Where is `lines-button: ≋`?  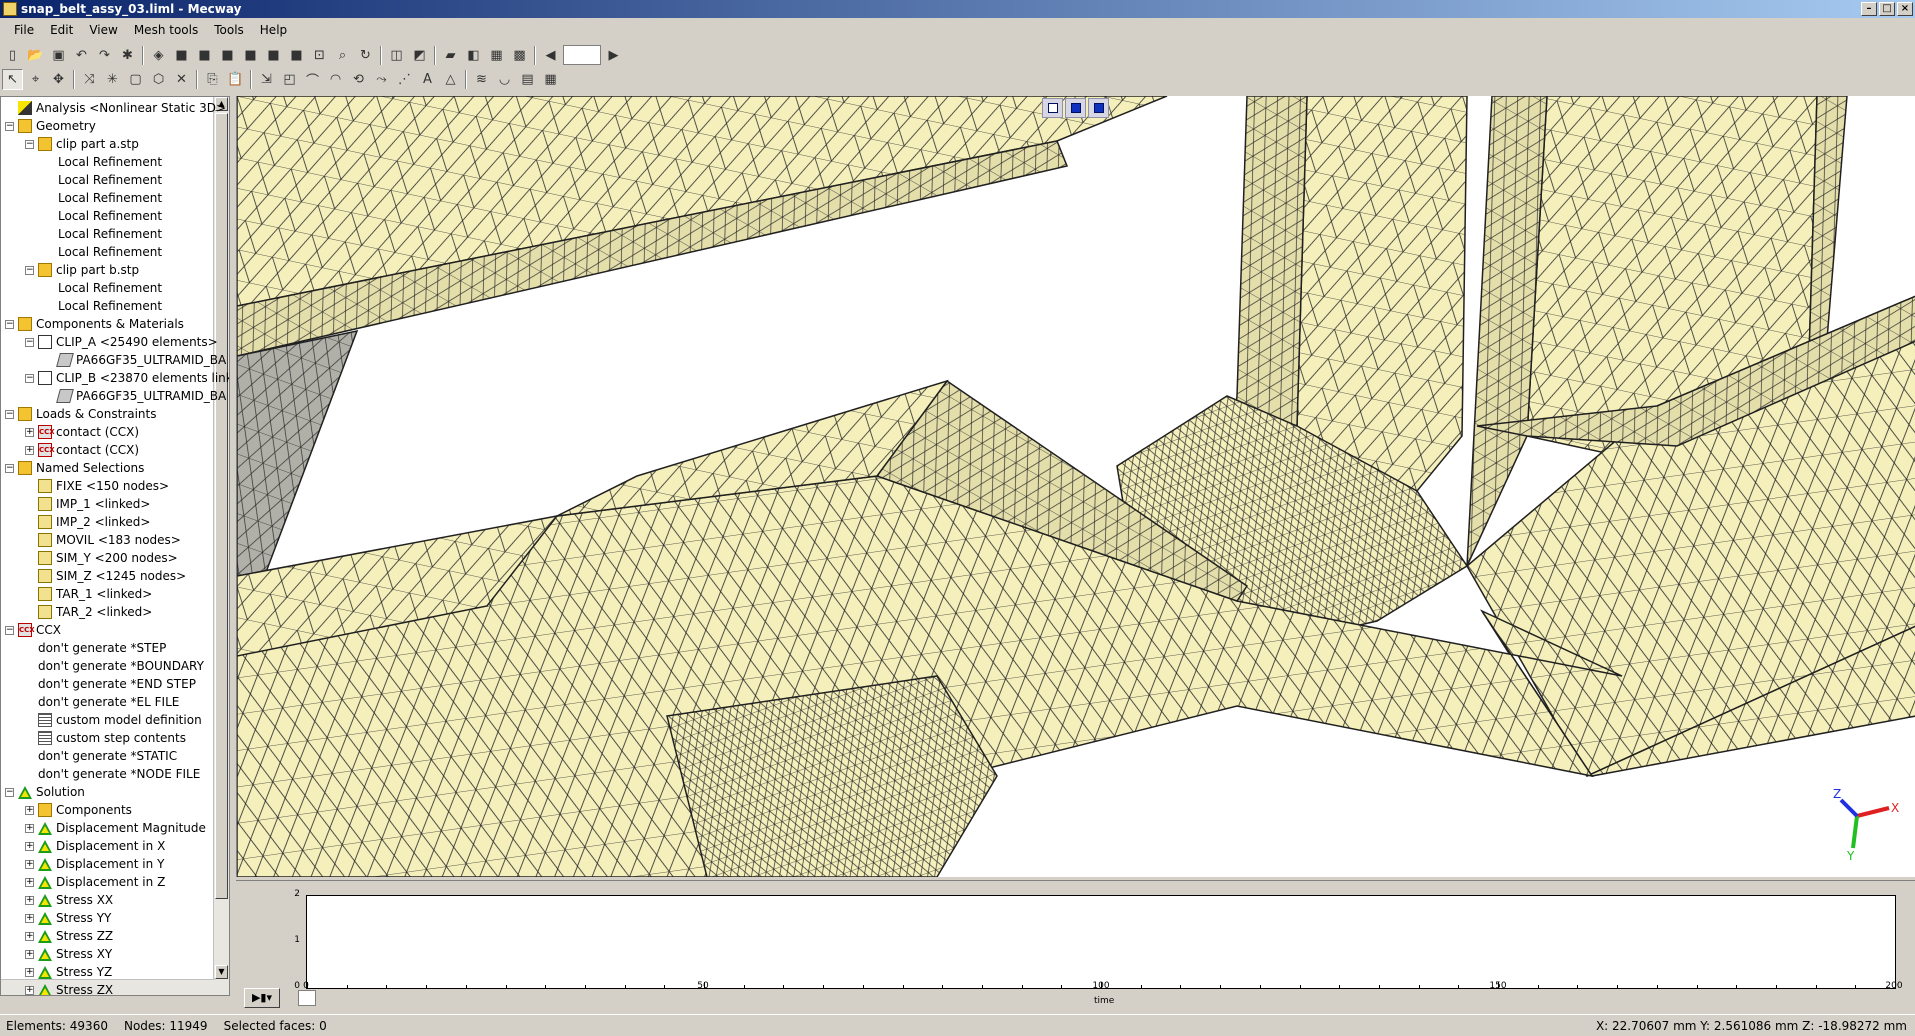 lines-button: ≋ is located at coordinates (481, 79).